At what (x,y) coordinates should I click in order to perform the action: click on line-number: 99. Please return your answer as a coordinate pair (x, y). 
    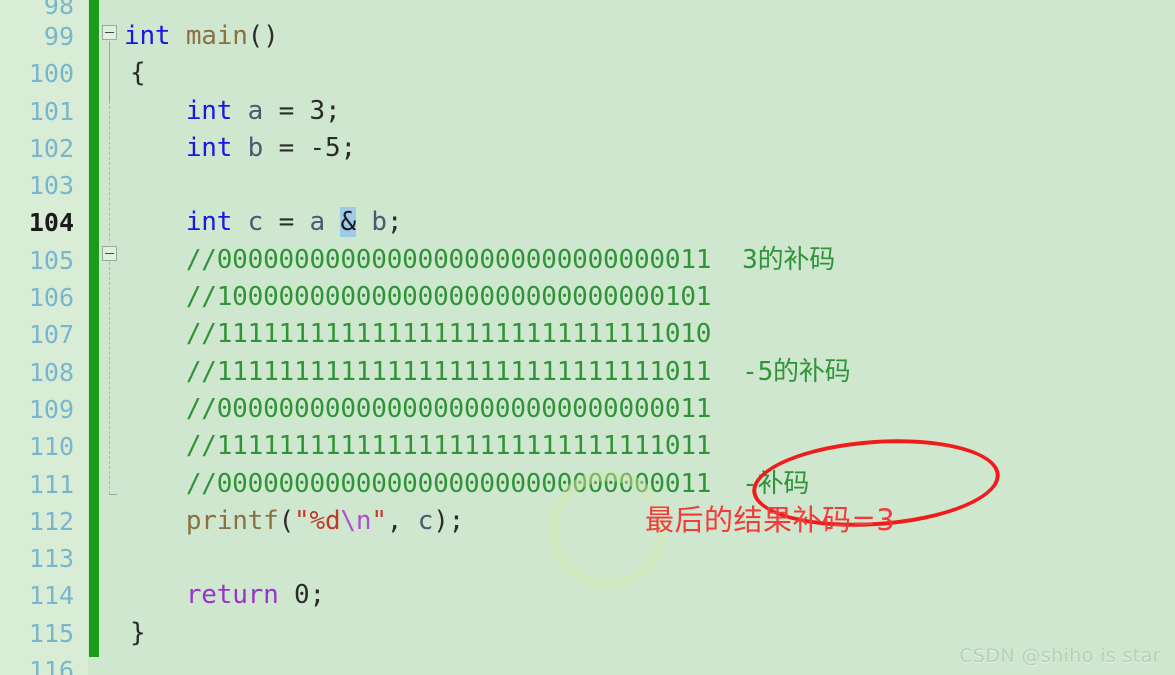
    Looking at the image, I should click on (58, 36).